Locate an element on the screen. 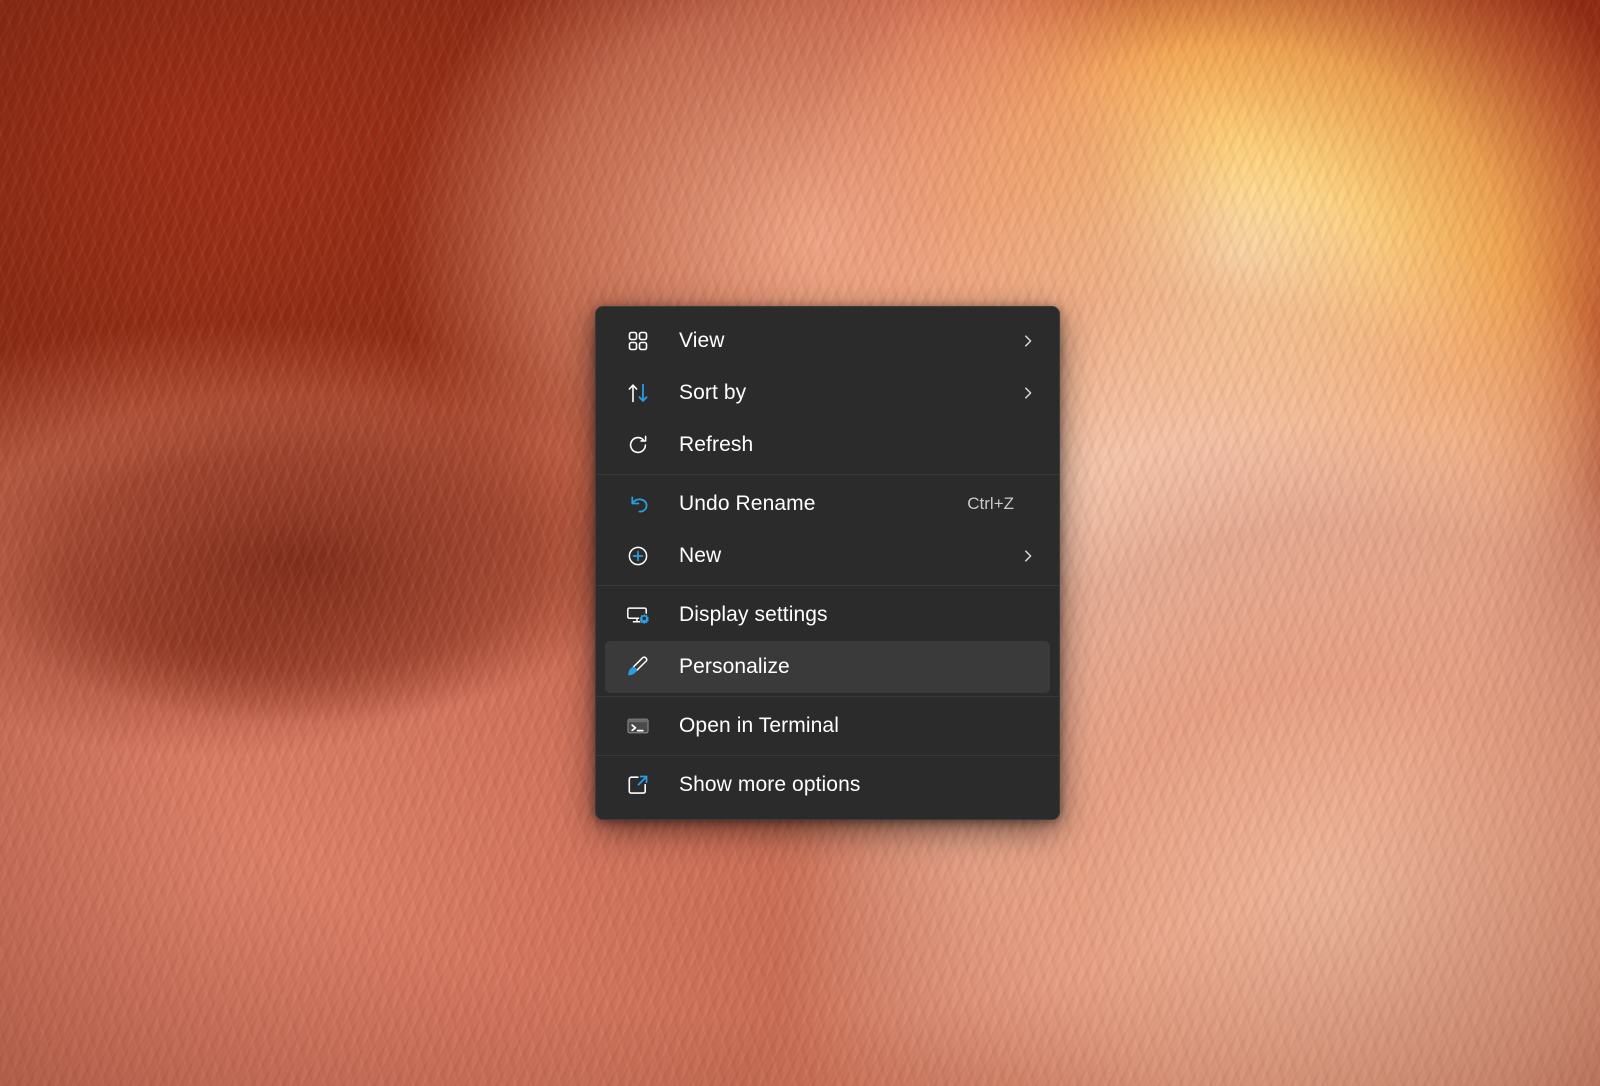 Image resolution: width=1600 pixels, height=1086 pixels. menu-section: Display settings Personalize is located at coordinates (827, 641).